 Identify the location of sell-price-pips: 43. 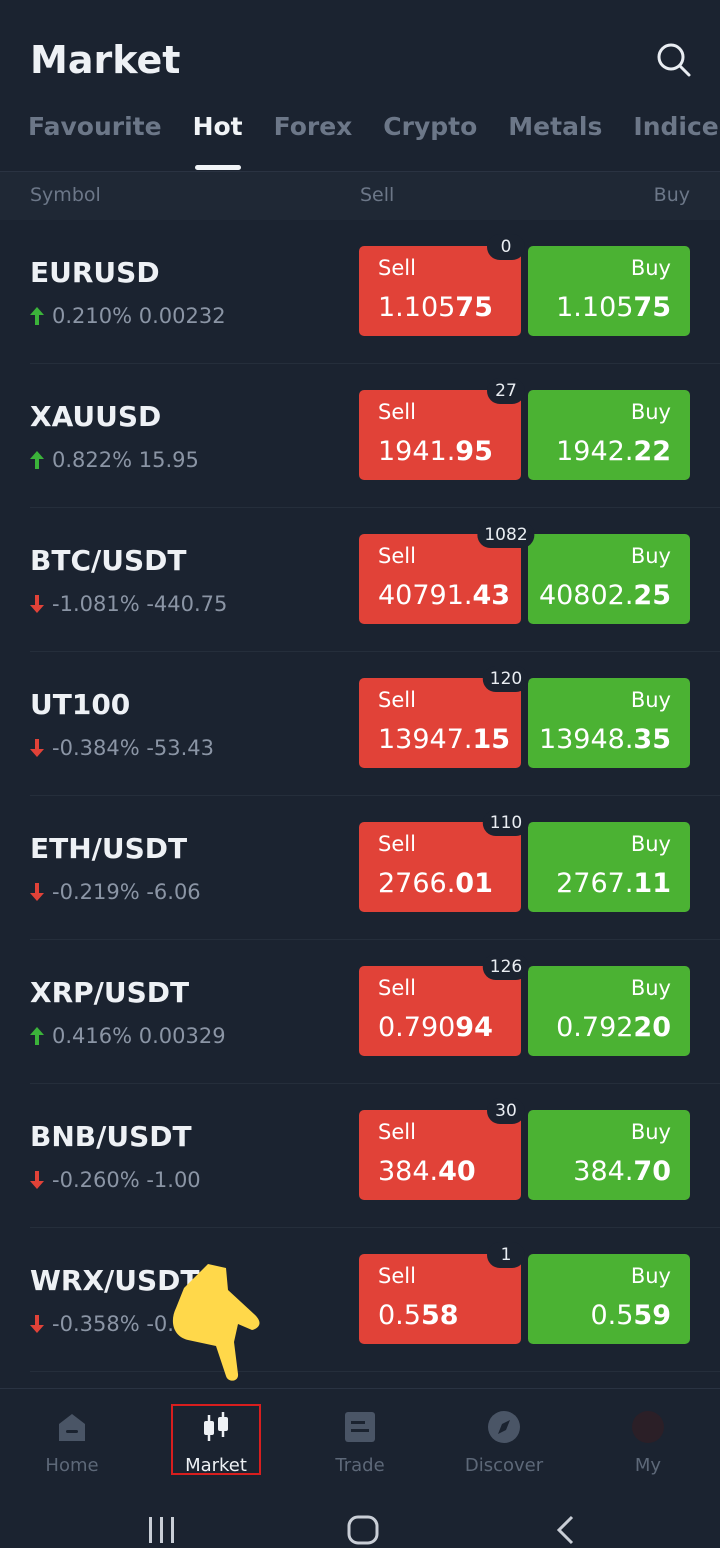
(491, 595).